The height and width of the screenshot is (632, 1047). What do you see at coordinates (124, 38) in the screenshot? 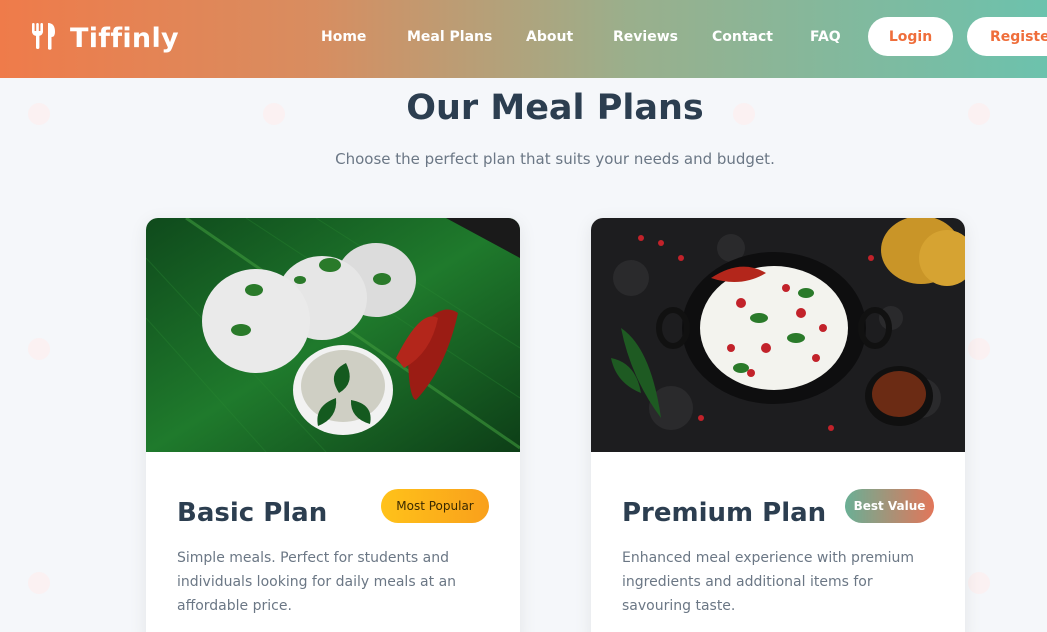
I see `brand-name: Tiffinly` at bounding box center [124, 38].